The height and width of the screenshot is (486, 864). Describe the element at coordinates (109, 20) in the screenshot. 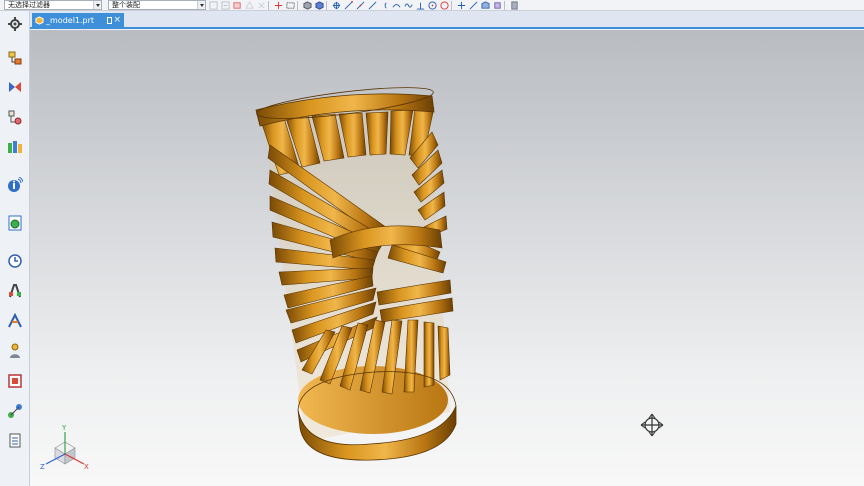

I see `document-icon` at that location.